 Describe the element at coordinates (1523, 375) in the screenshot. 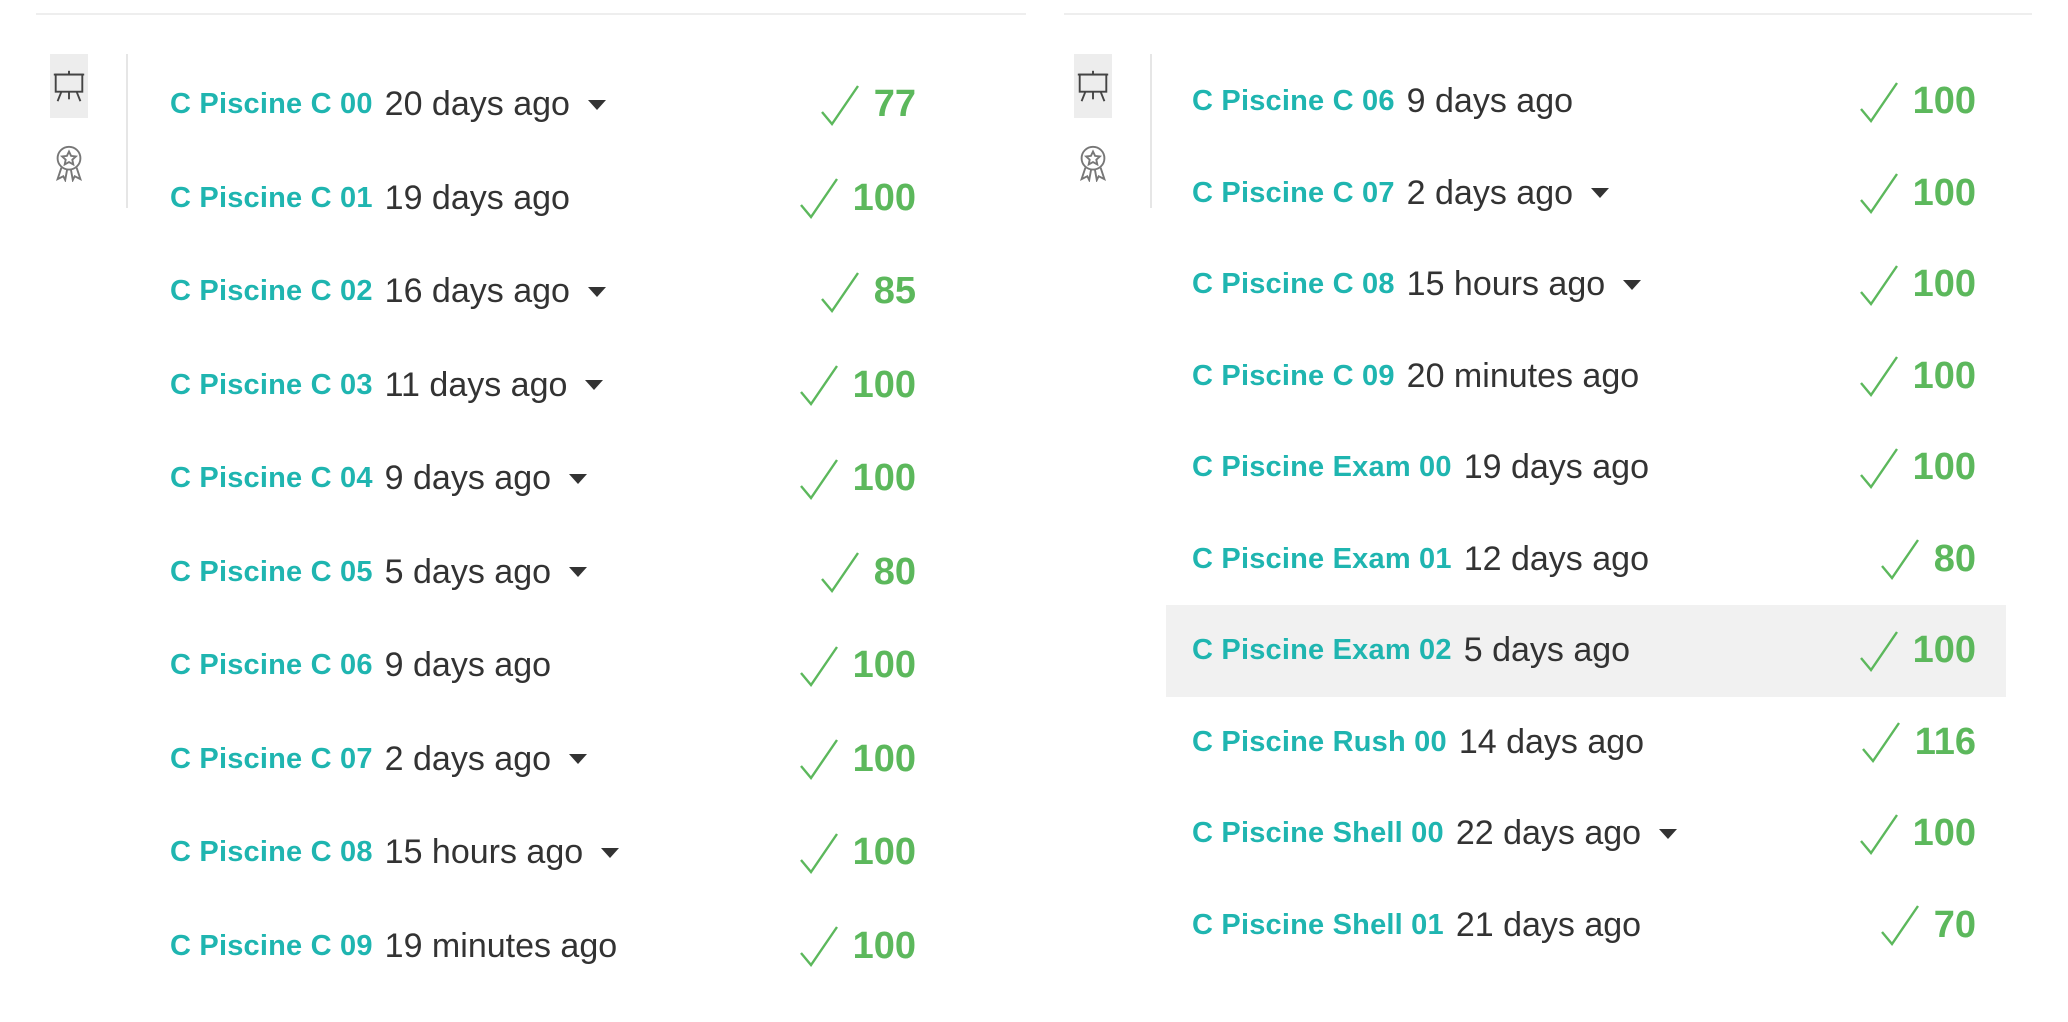

I see `marked-time: 20 minutes ago` at that location.